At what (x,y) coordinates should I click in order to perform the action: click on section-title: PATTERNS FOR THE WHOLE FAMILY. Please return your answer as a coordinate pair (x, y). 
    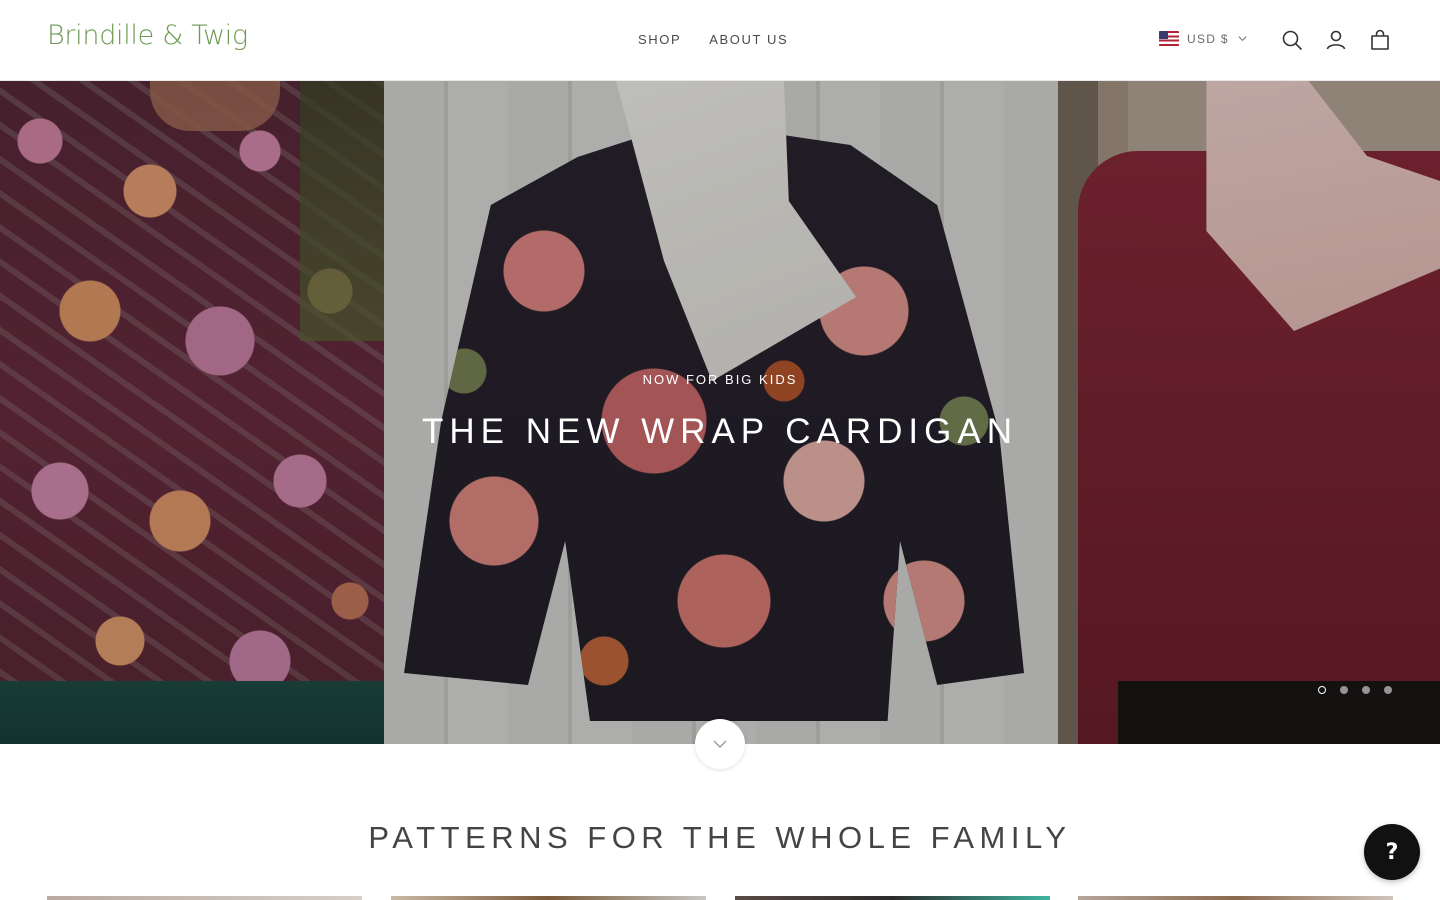
    Looking at the image, I should click on (720, 837).